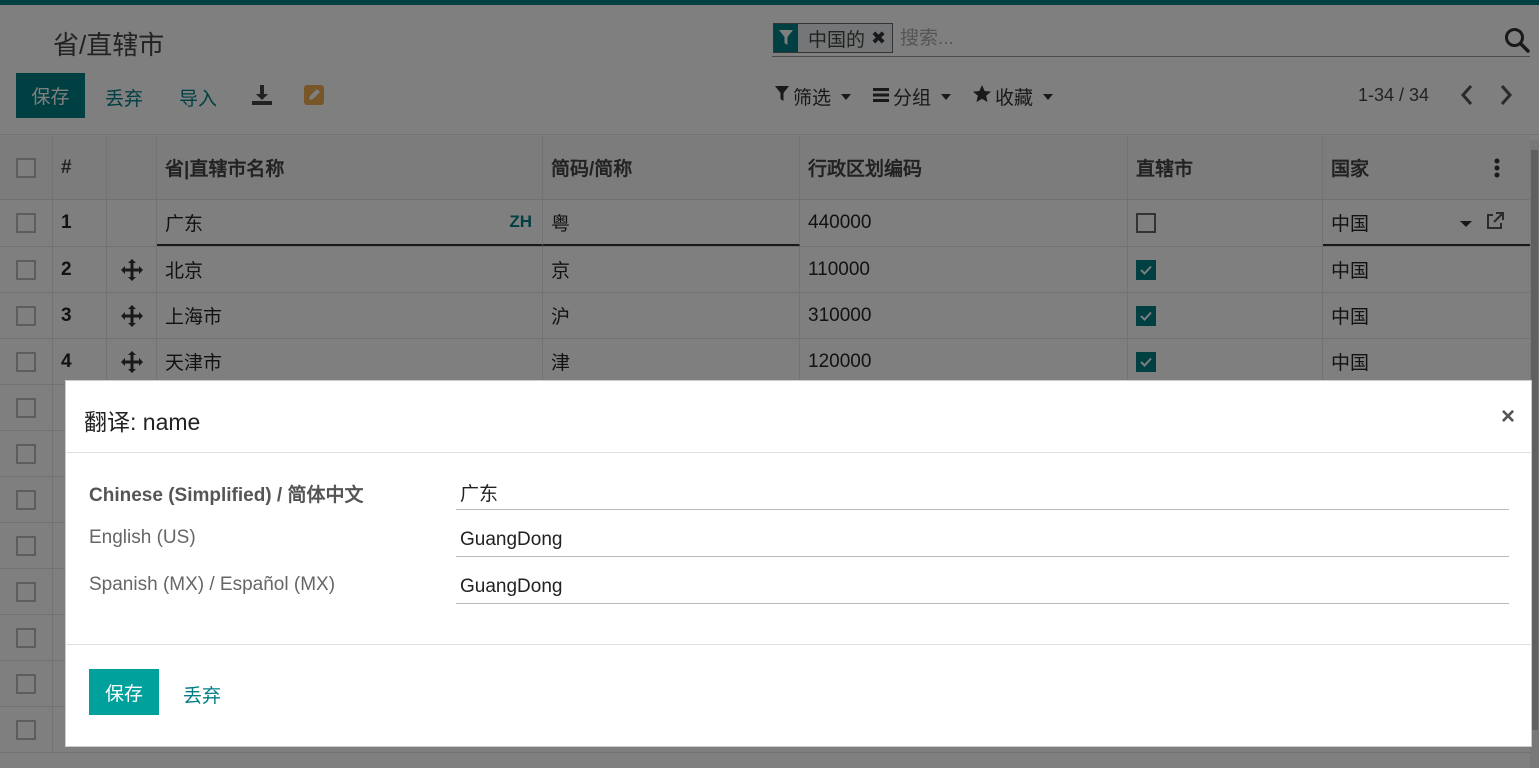 Image resolution: width=1539 pixels, height=768 pixels. I want to click on dialog-title: 翻译: name, so click(142, 422).